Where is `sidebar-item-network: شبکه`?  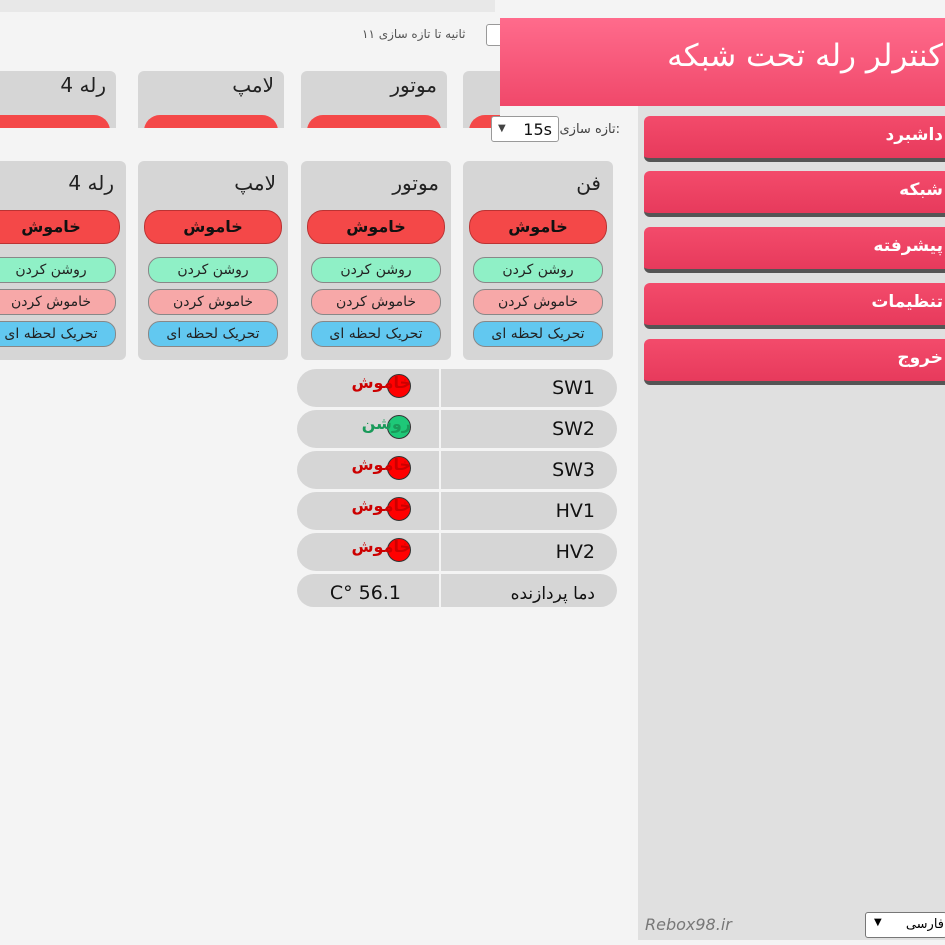
sidebar-item-network: شبکه is located at coordinates (794, 194).